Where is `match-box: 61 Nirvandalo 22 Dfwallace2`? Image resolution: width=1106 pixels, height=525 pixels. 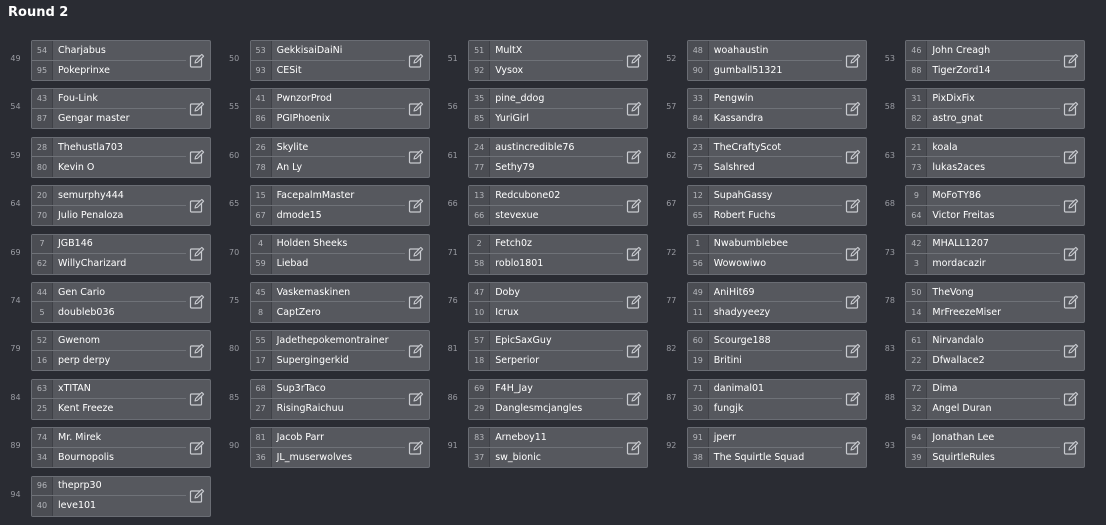
match-box: 61 Nirvandalo 22 Dfwallace2 is located at coordinates (995, 351).